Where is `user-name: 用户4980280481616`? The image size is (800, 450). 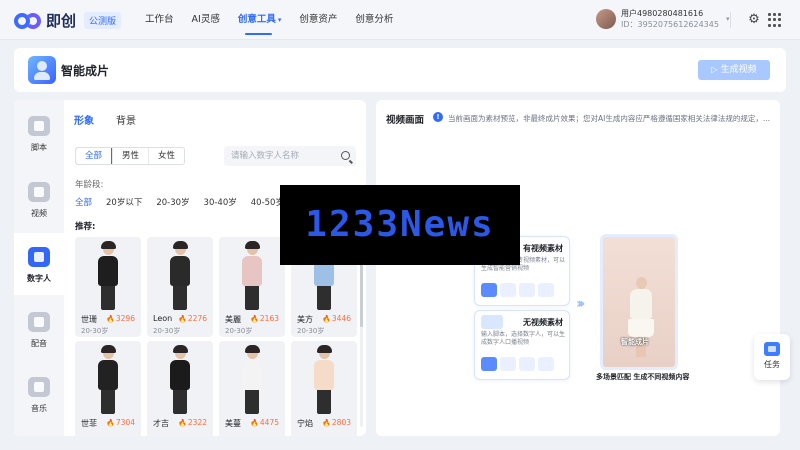
user-name: 用户4980280481616 is located at coordinates (662, 13).